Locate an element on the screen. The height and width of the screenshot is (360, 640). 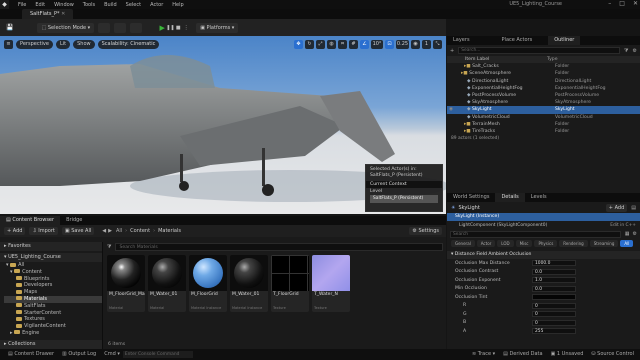
history-back-icon: ◀ is located at coordinates (104, 231).